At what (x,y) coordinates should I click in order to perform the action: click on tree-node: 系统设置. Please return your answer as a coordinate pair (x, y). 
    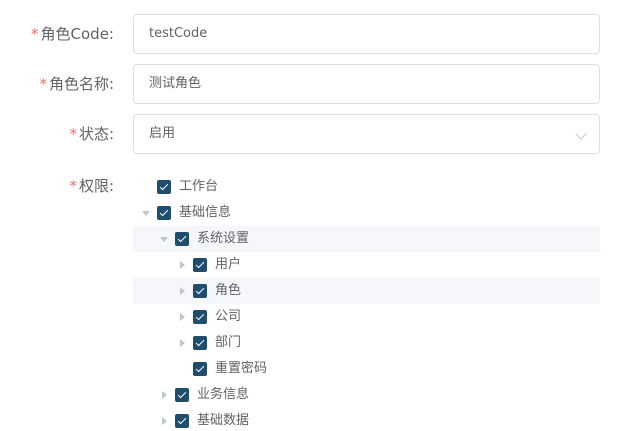
    Looking at the image, I should click on (366, 239).